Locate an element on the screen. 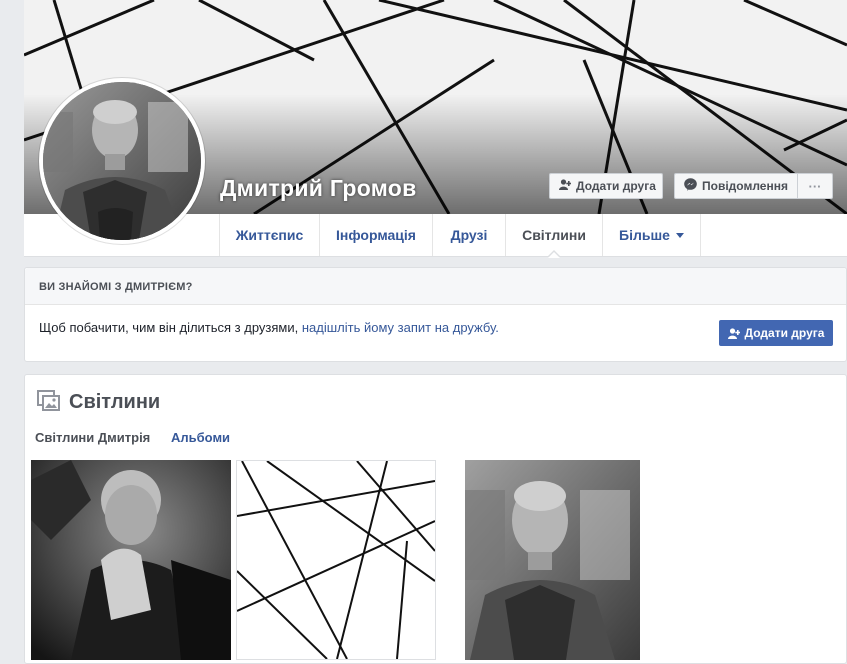 The width and height of the screenshot is (847, 664). avatar-photo is located at coordinates (122, 161).